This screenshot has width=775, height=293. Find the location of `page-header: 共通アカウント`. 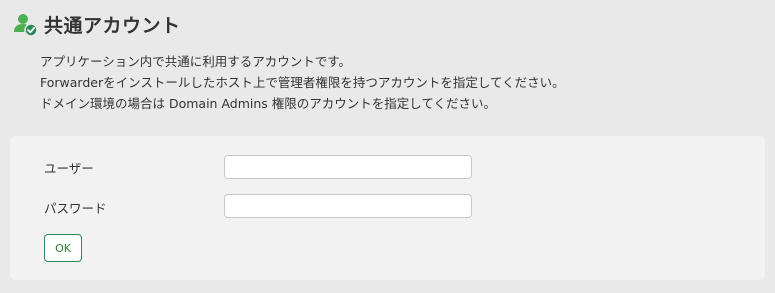

page-header: 共通アカウント is located at coordinates (96, 24).